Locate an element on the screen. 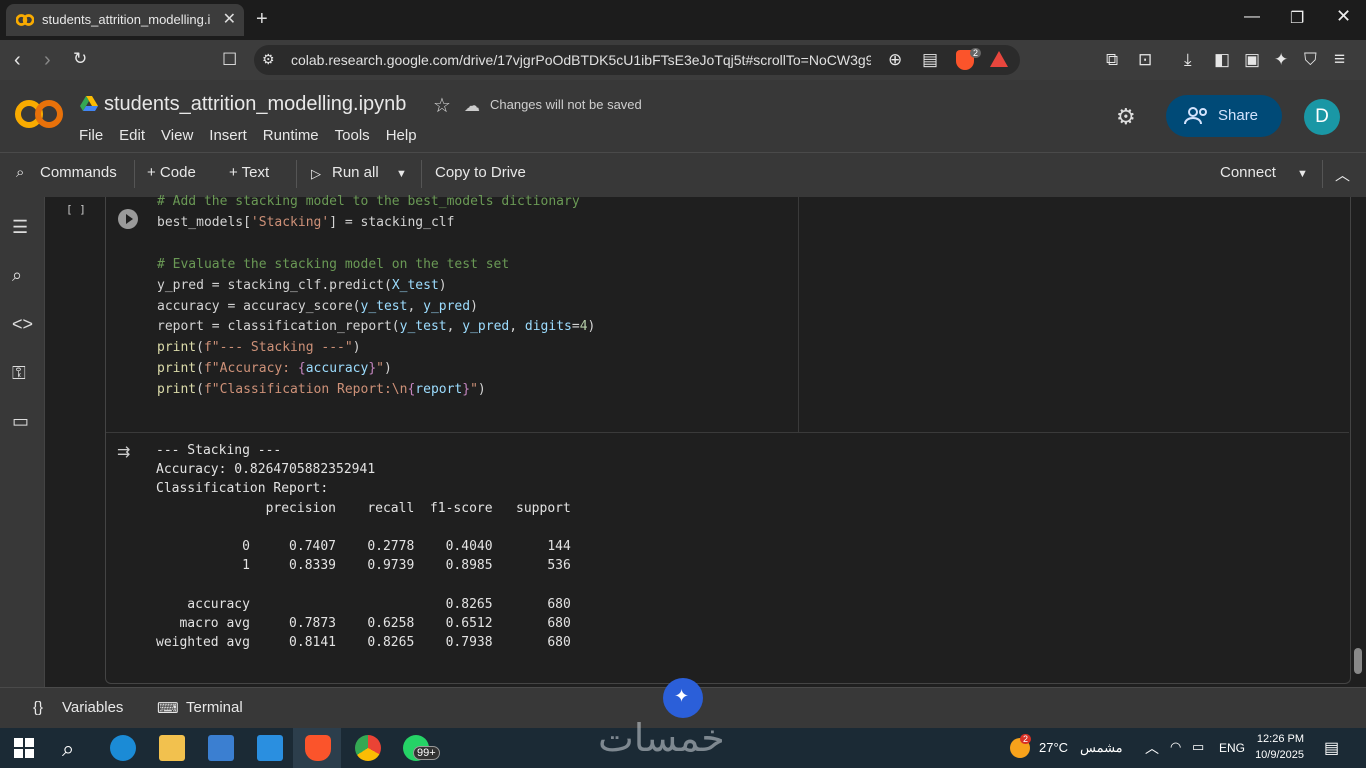 This screenshot has width=1366, height=768. google-drive-icon is located at coordinates (89, 103).